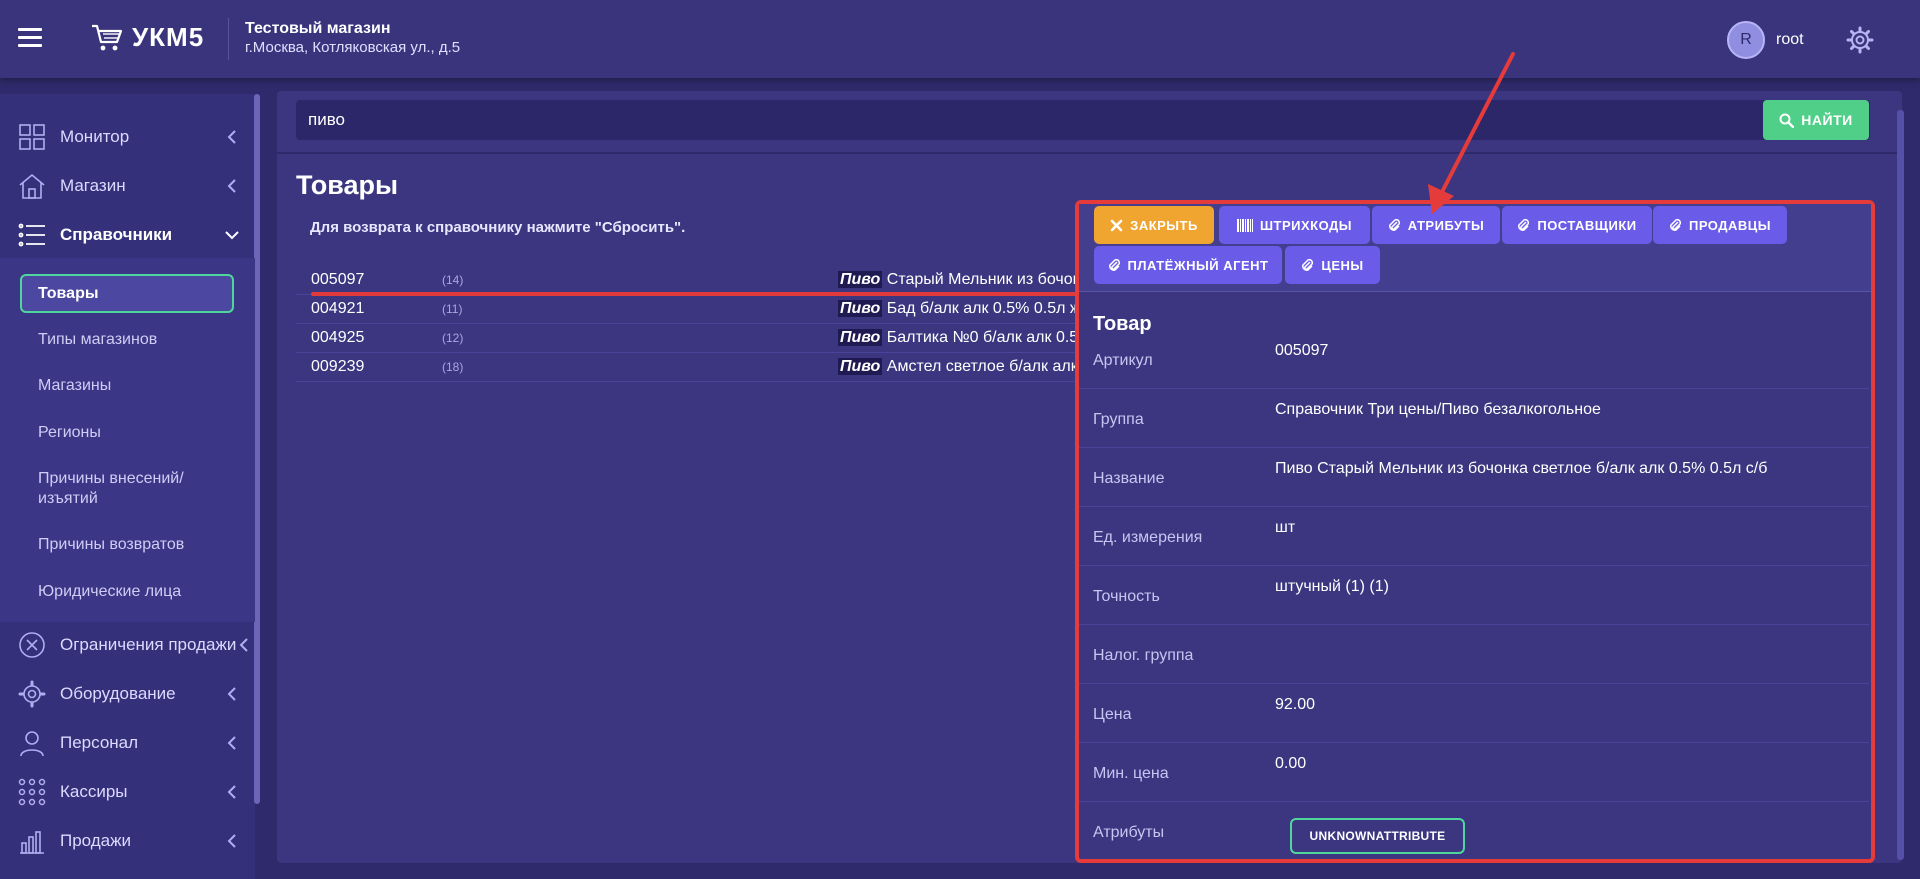 The height and width of the screenshot is (879, 1920). I want to click on logo: УКМ5, so click(147, 37).